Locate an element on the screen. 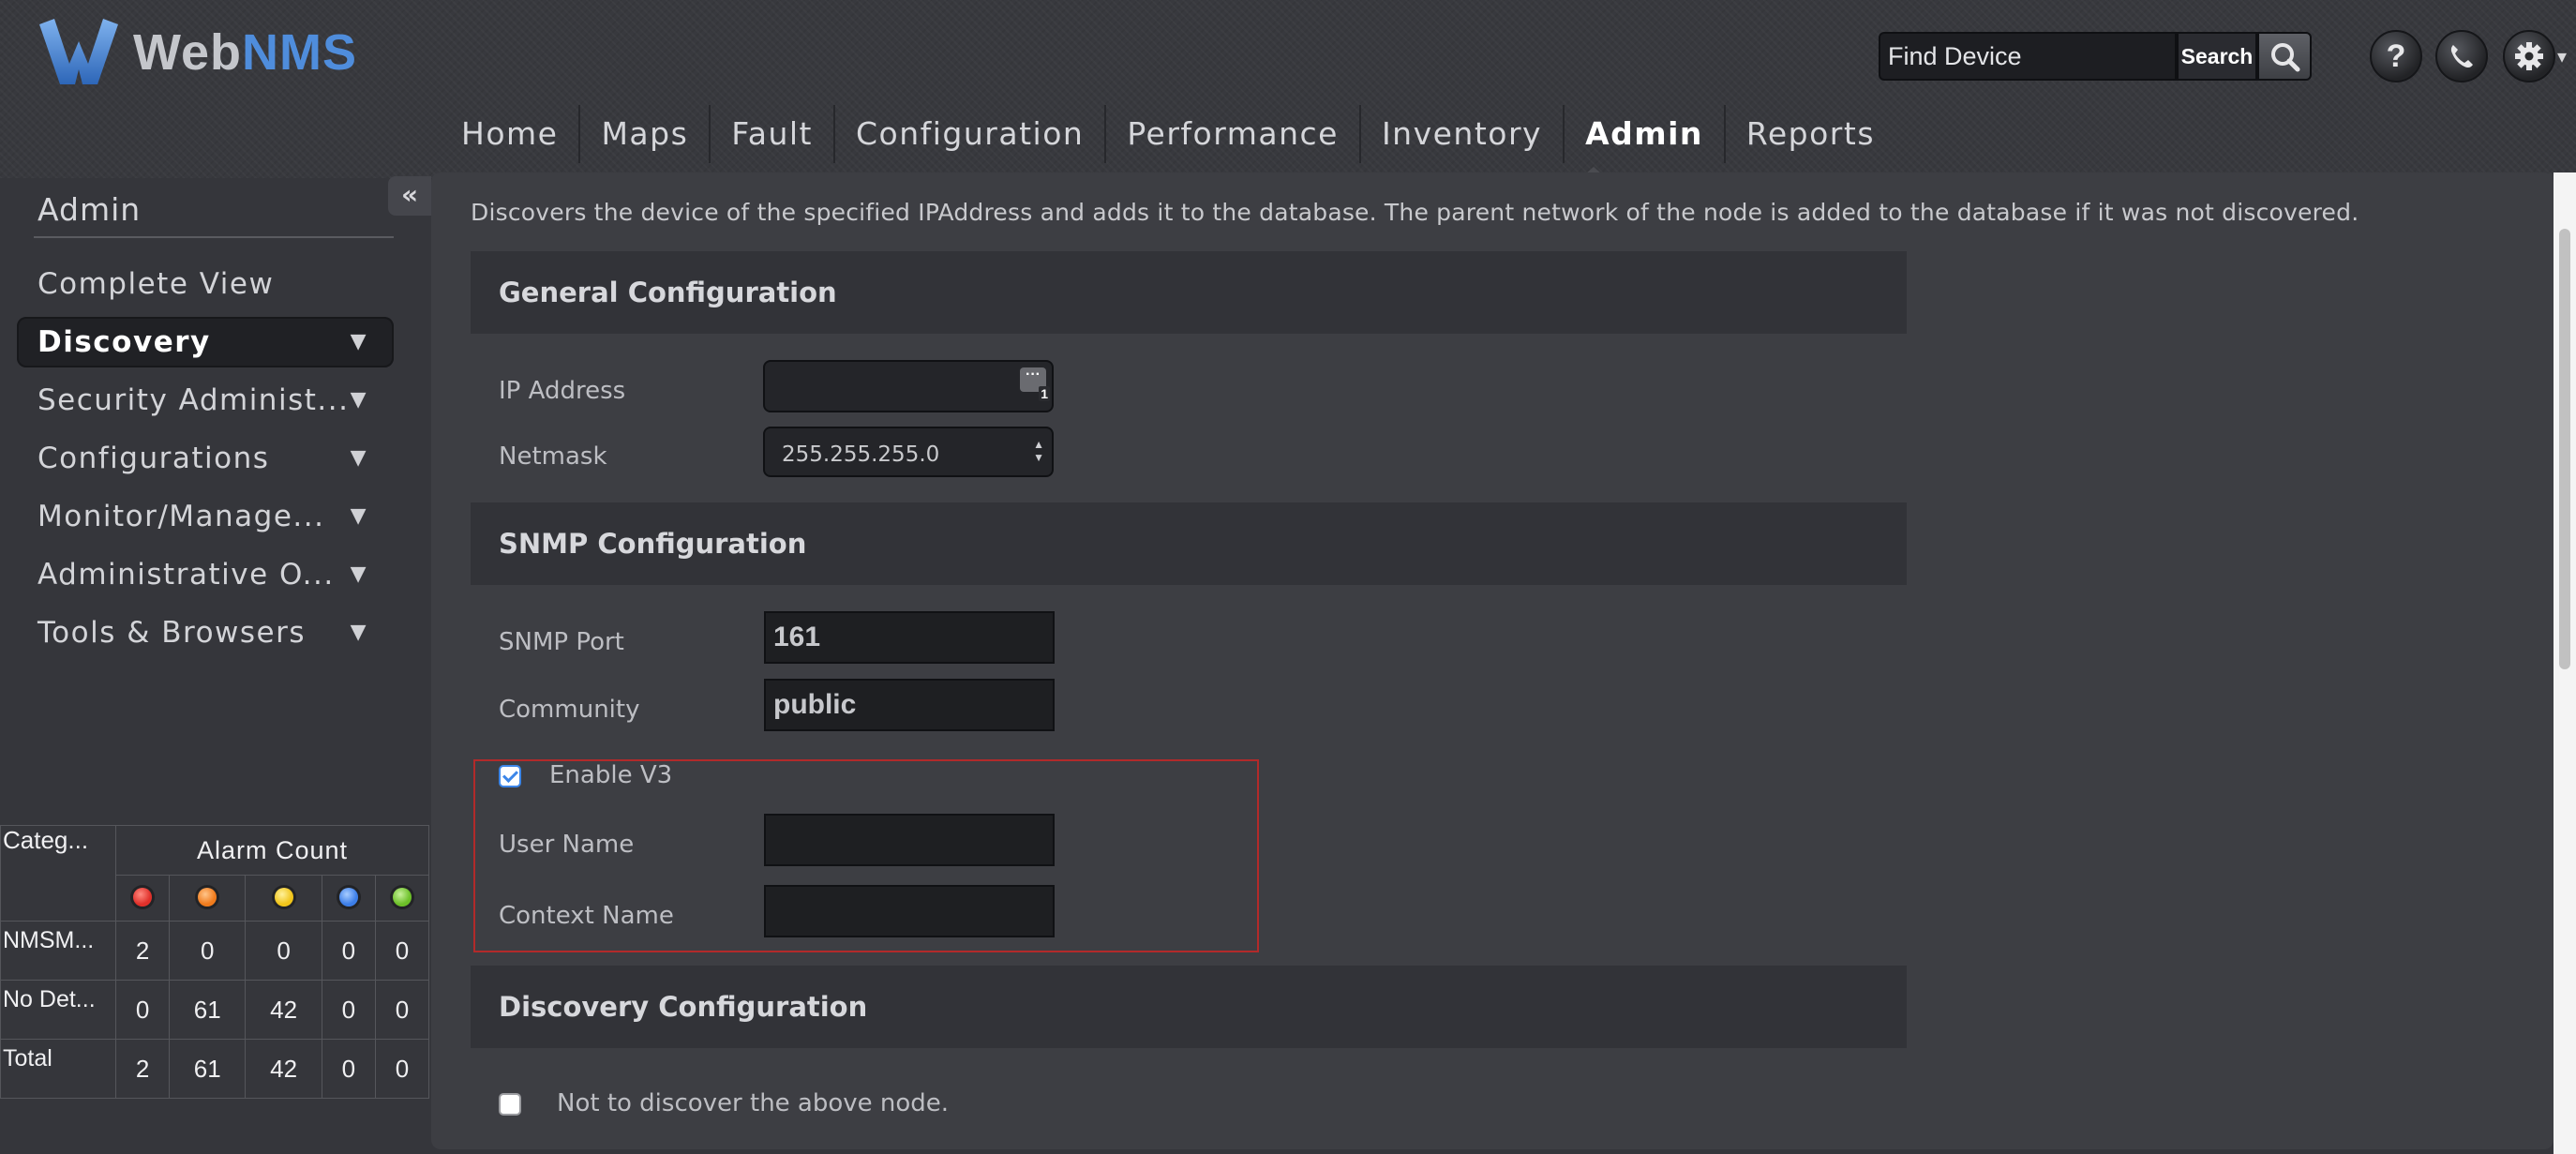 The width and height of the screenshot is (2576, 1154). sidebar-item-label: Complete View is located at coordinates (156, 284).